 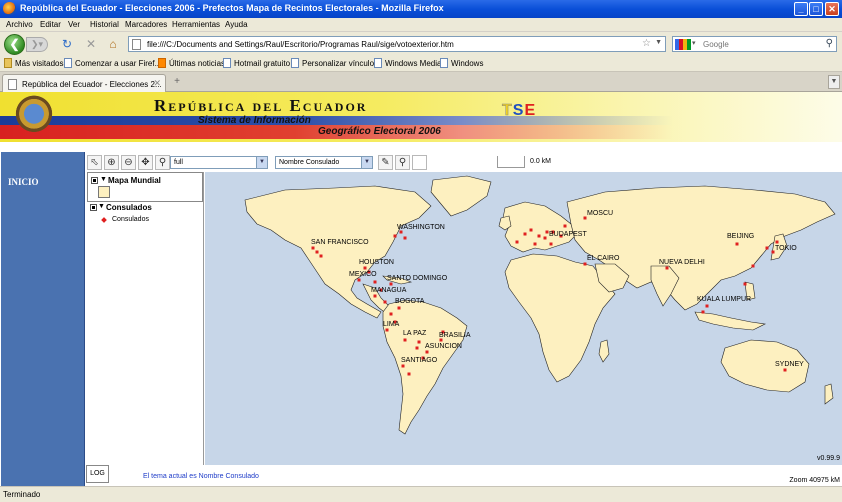 What do you see at coordinates (91, 44) in the screenshot?
I see `stop-icon: ✕` at bounding box center [91, 44].